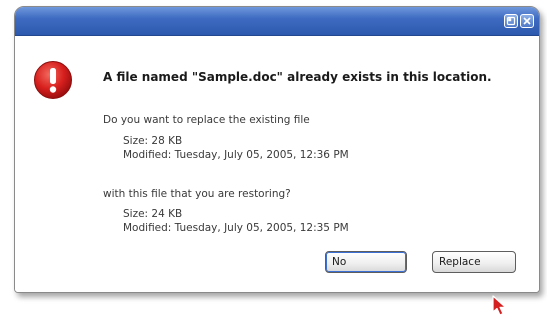 This screenshot has width=547, height=317. Describe the element at coordinates (53, 80) in the screenshot. I see `warning-exclamation-icon` at that location.